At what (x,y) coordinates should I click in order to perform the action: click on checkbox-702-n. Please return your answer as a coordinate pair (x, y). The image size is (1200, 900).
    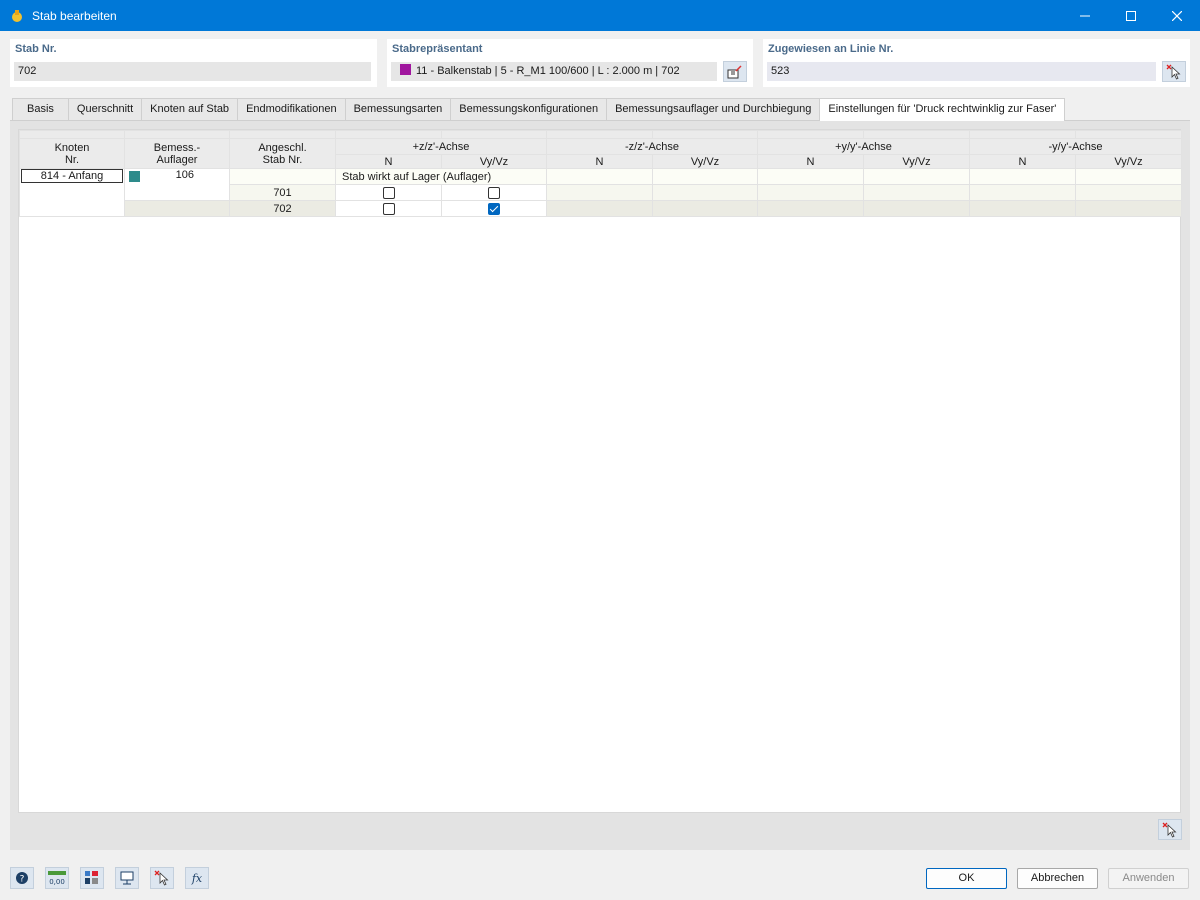
    Looking at the image, I should click on (388, 208).